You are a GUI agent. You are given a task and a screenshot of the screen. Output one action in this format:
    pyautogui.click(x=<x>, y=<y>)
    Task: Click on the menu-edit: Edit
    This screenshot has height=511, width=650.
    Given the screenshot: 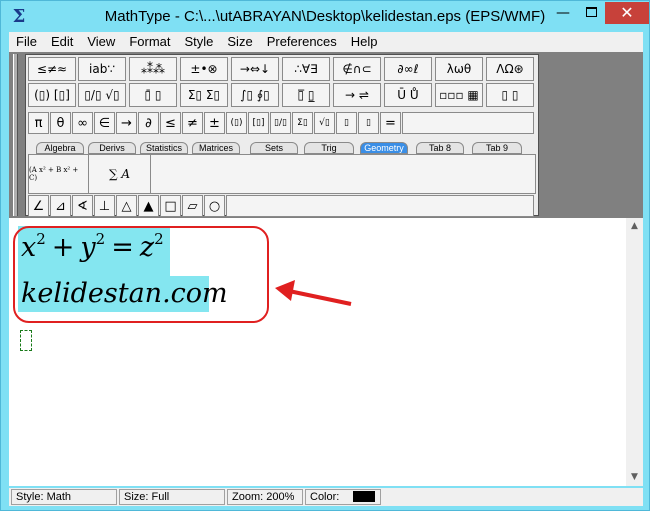 What is the action you would take?
    pyautogui.click(x=62, y=42)
    